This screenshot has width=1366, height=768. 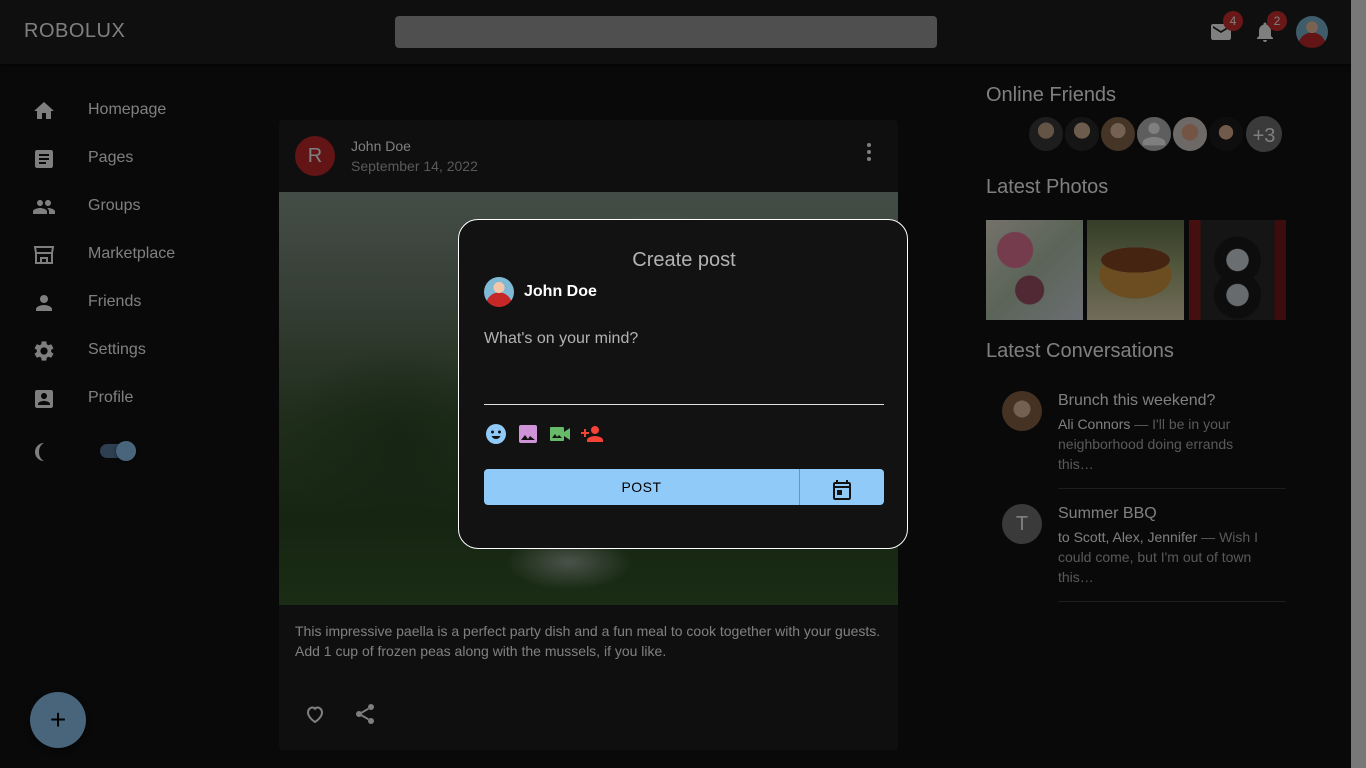 What do you see at coordinates (842, 490) in the screenshot?
I see `calendar-icon` at bounding box center [842, 490].